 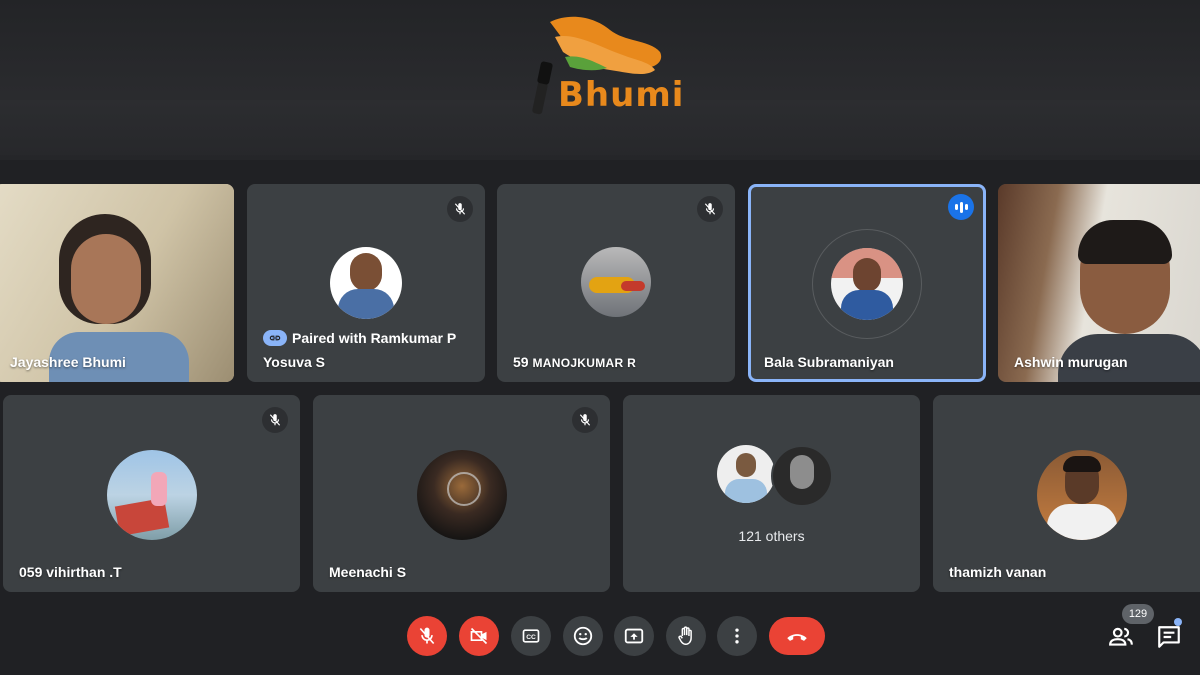 I want to click on raise-hand-button, so click(x=686, y=636).